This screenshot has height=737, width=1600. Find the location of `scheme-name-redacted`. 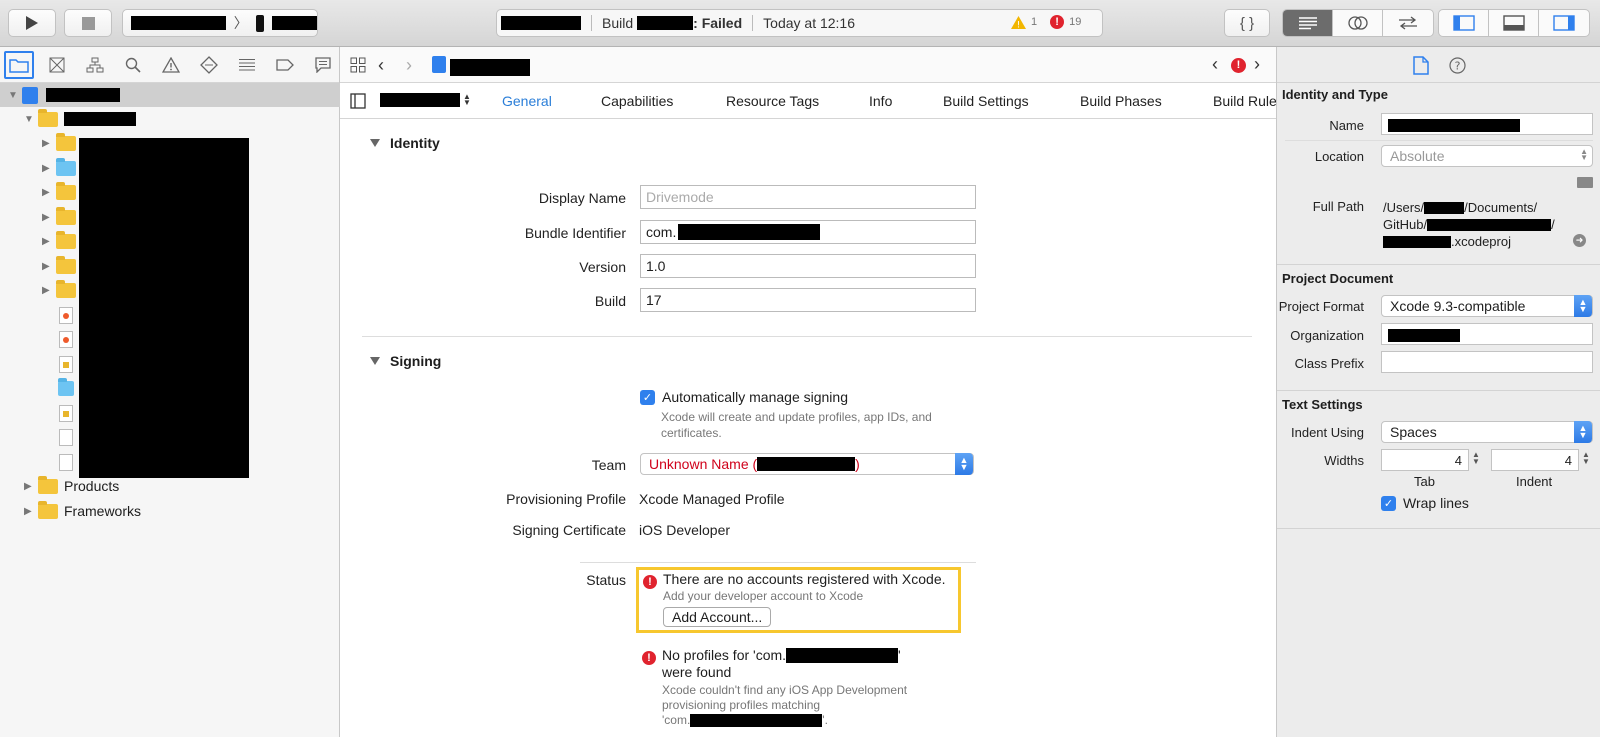

scheme-name-redacted is located at coordinates (178, 23).